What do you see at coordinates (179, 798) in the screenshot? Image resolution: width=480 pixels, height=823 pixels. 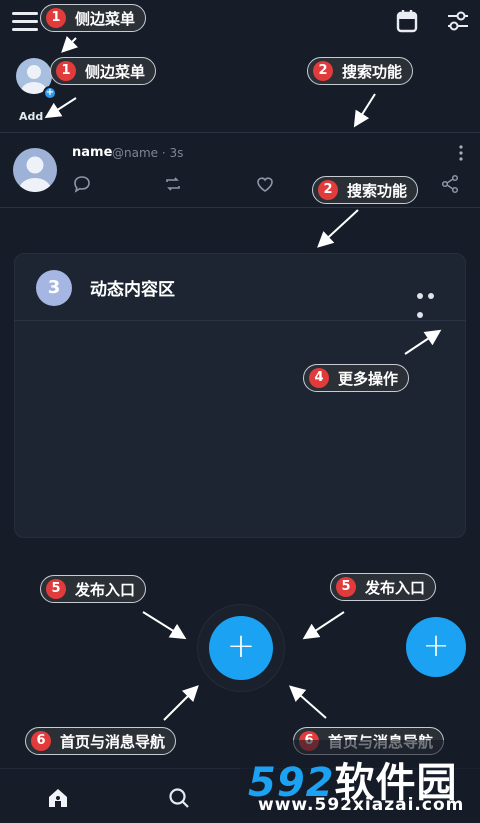 I see `search-icon` at bounding box center [179, 798].